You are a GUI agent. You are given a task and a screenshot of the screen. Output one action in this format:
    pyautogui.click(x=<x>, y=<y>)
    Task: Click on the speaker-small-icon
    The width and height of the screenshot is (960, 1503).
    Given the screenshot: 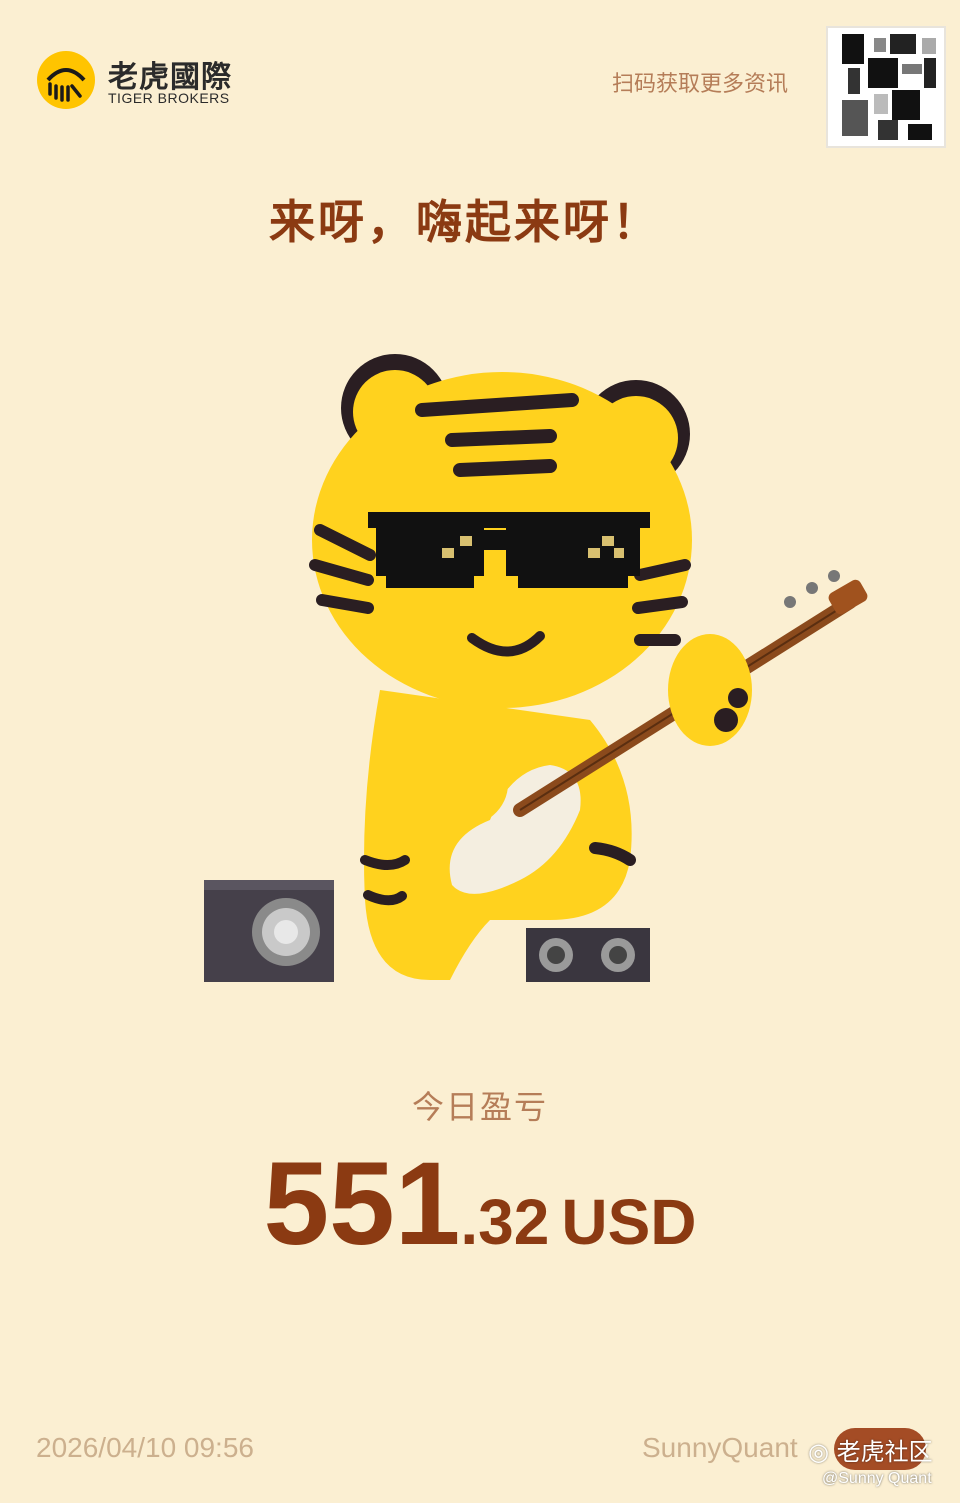 What is the action you would take?
    pyautogui.click(x=588, y=955)
    